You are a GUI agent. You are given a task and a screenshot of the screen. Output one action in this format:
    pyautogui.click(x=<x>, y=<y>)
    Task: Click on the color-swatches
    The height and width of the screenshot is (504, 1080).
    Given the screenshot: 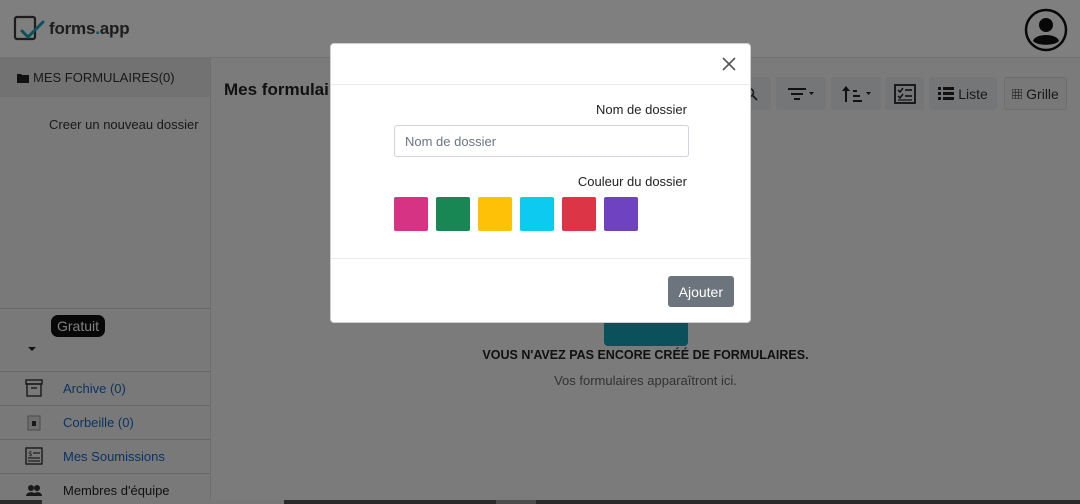 What is the action you would take?
    pyautogui.click(x=516, y=214)
    